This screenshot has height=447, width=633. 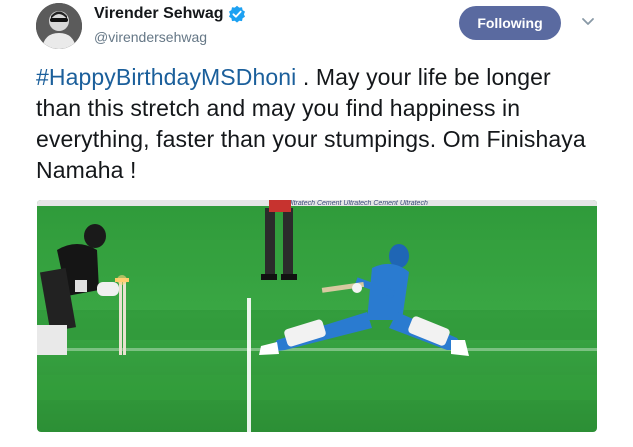 What do you see at coordinates (150, 37) in the screenshot?
I see `author-handle: @virendersehwag` at bounding box center [150, 37].